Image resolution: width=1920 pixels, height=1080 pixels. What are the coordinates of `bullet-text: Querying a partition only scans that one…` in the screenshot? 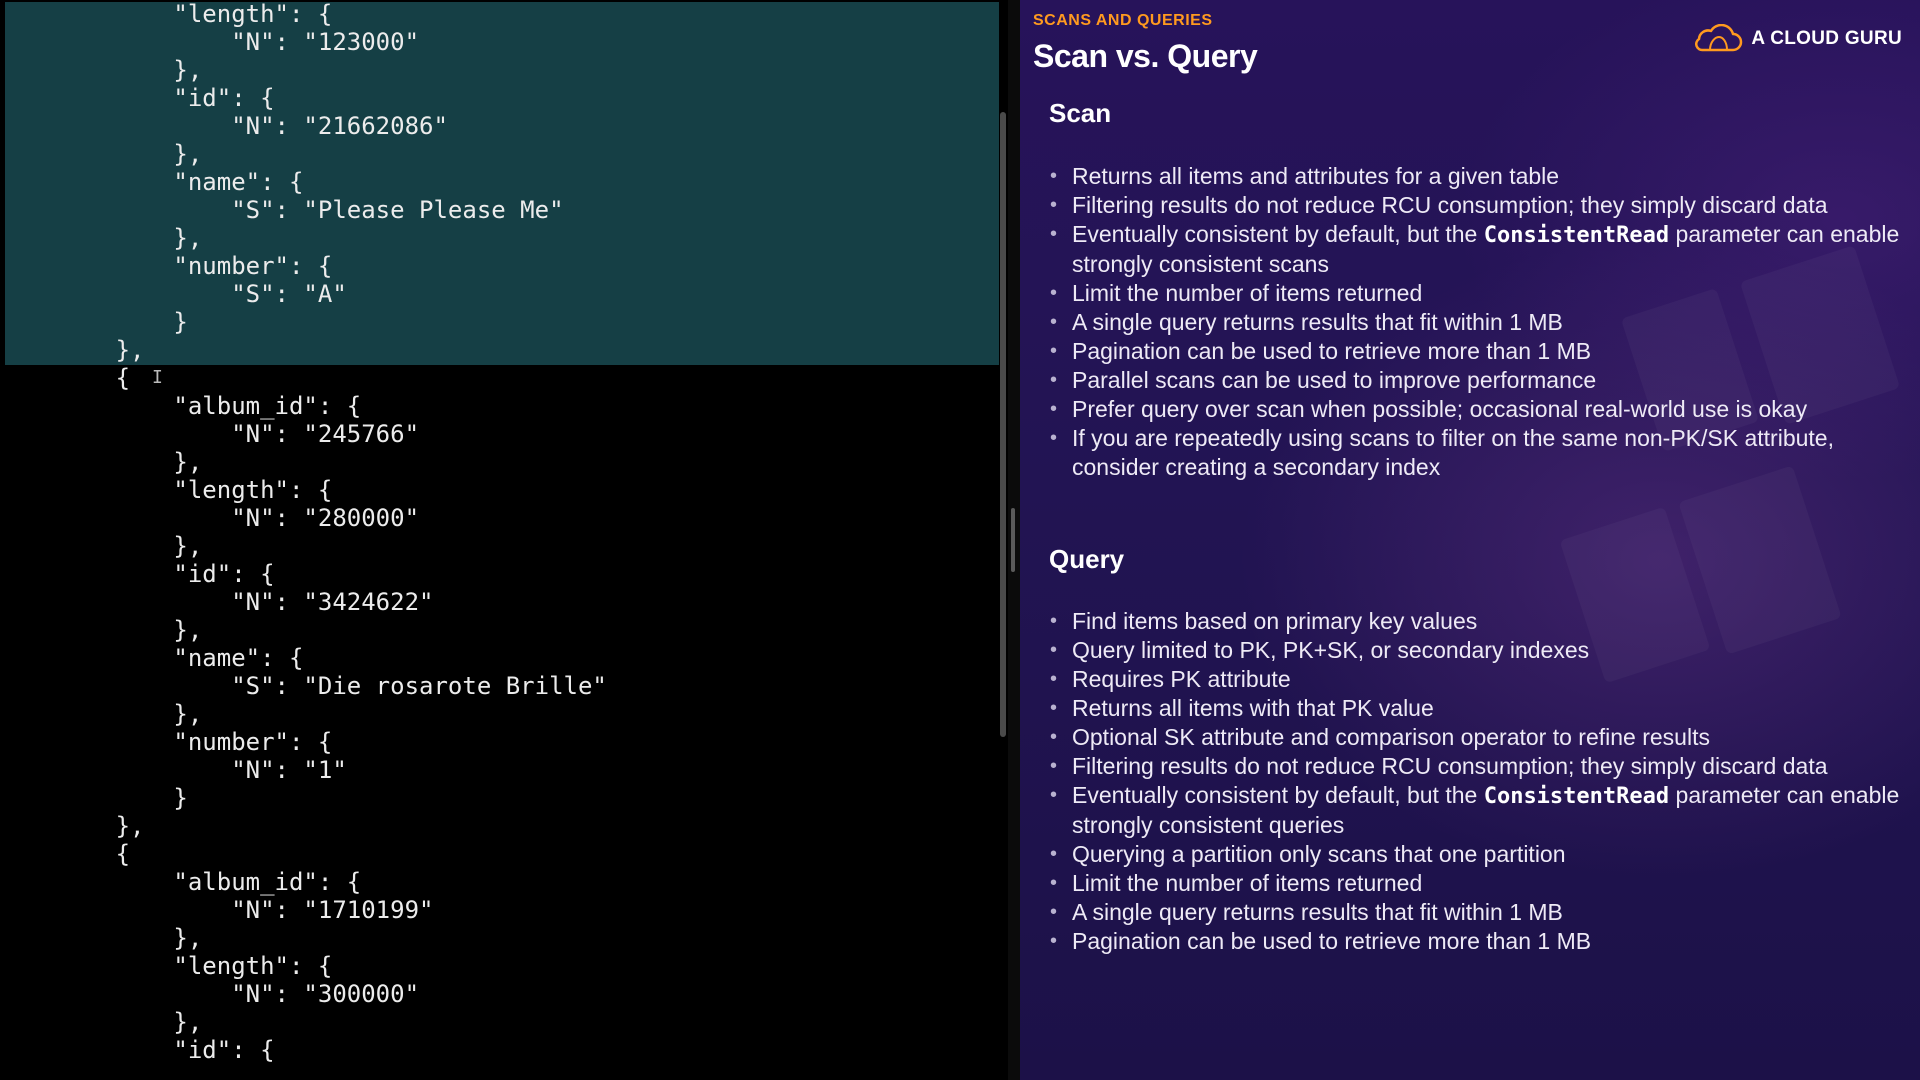 It's located at (1319, 854).